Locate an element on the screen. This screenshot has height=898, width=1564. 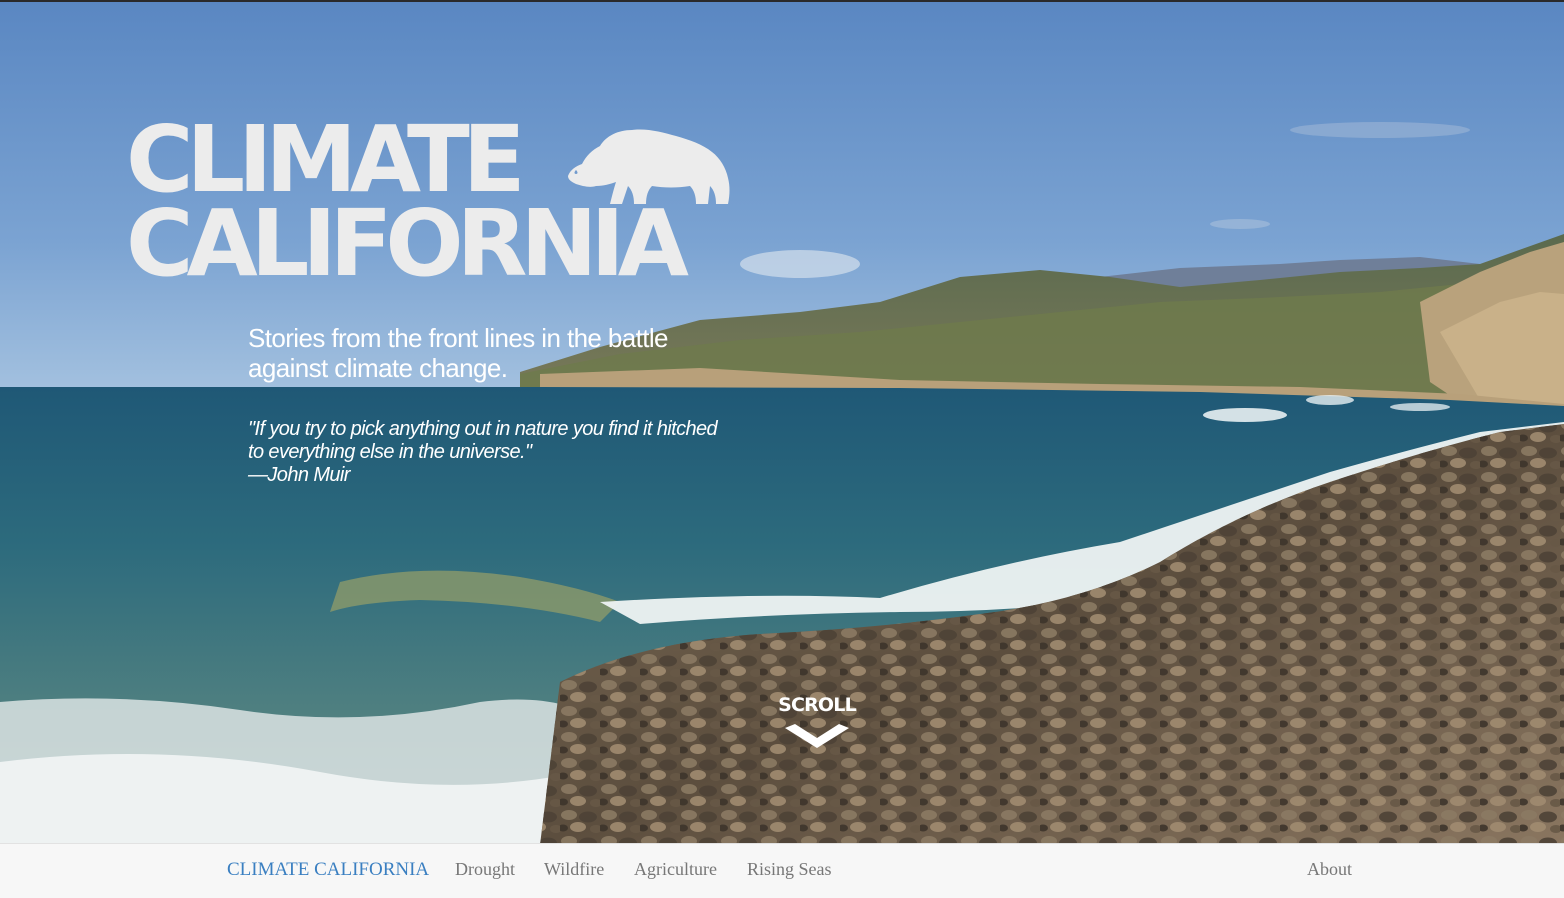
quote-line: to everything else in the universe." is located at coordinates (390, 452).